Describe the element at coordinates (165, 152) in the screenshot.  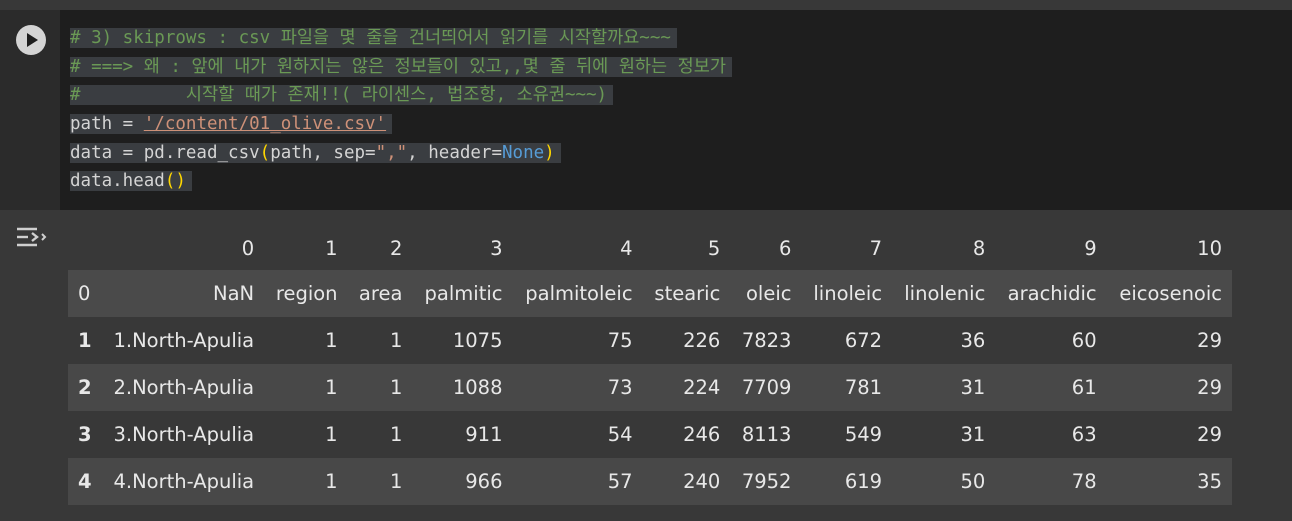
I see `code-token: data = pd.read_csv` at that location.